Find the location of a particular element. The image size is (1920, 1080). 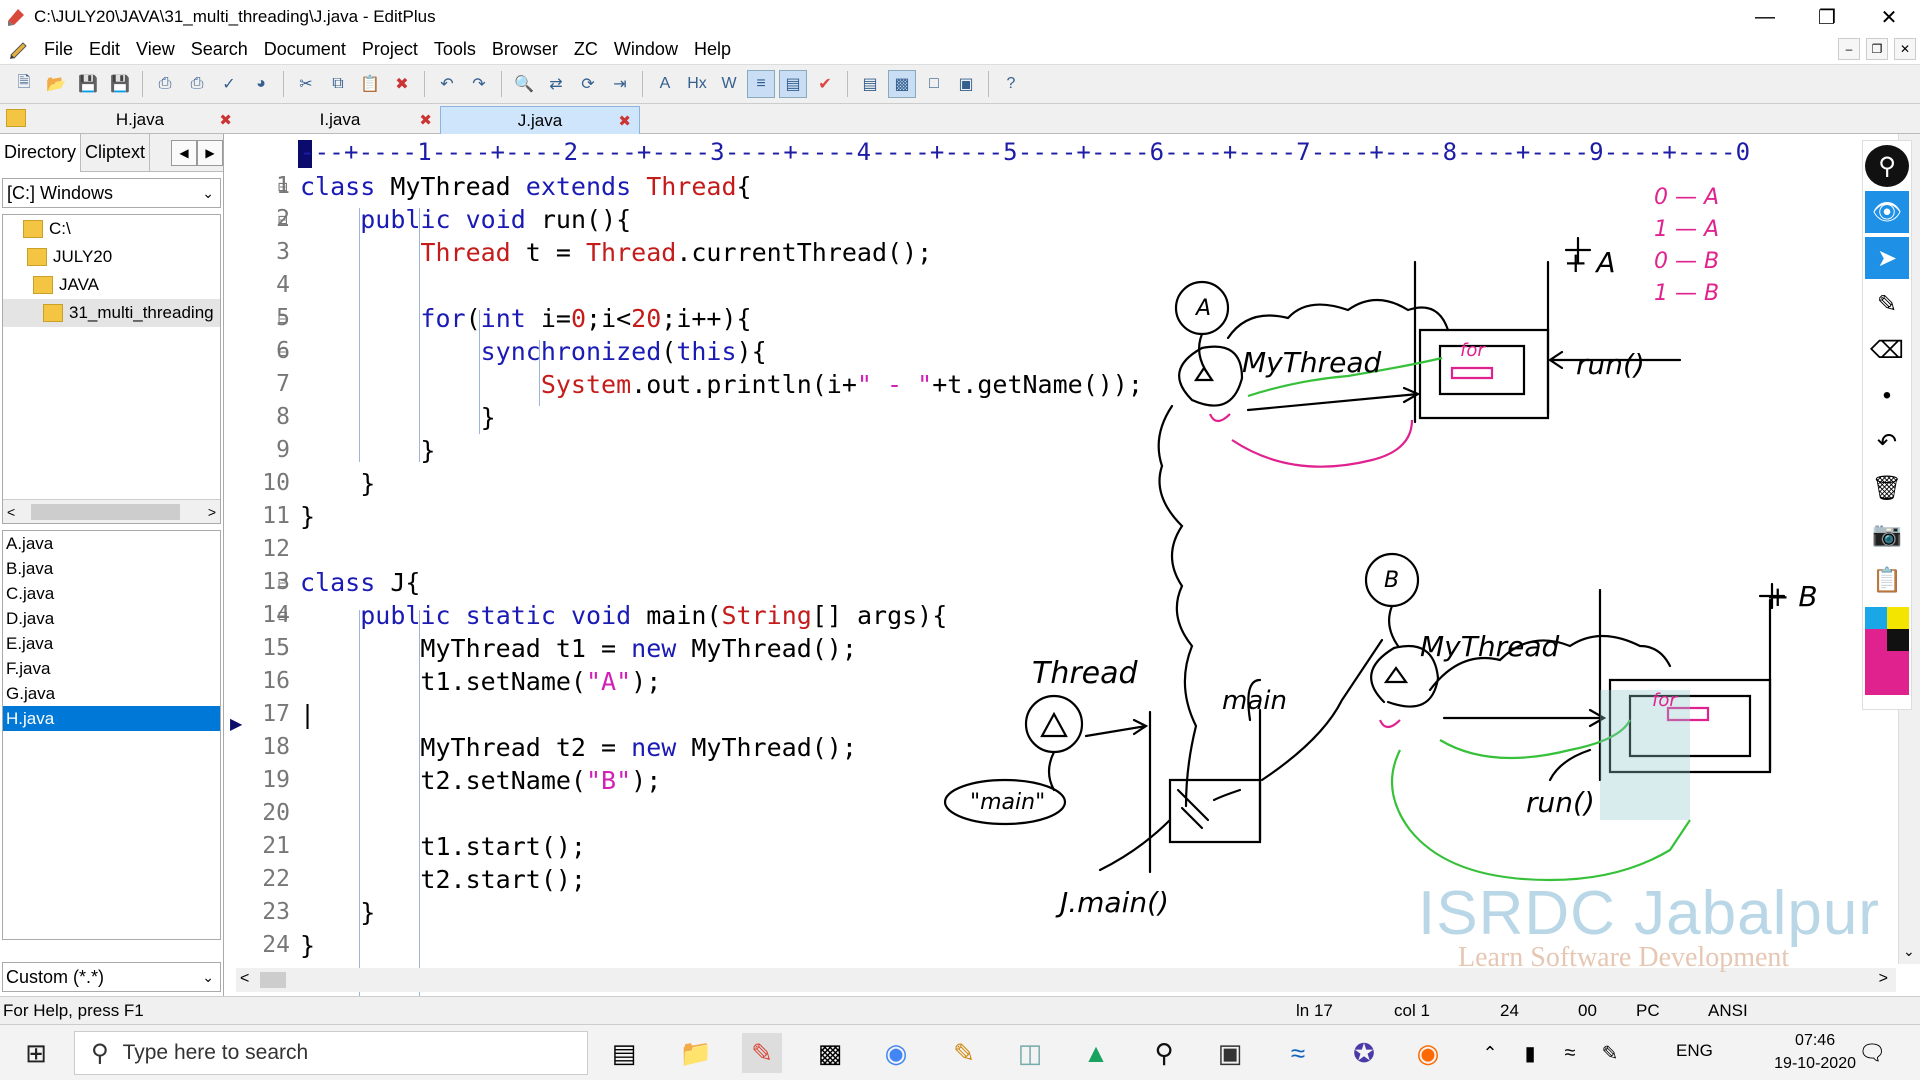

file-item: F.java is located at coordinates (111, 668).